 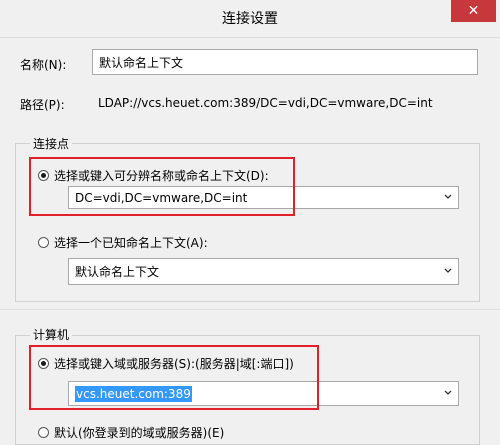 What do you see at coordinates (141, 62) in the screenshot?
I see `name-input-value: 默认命名上下文` at bounding box center [141, 62].